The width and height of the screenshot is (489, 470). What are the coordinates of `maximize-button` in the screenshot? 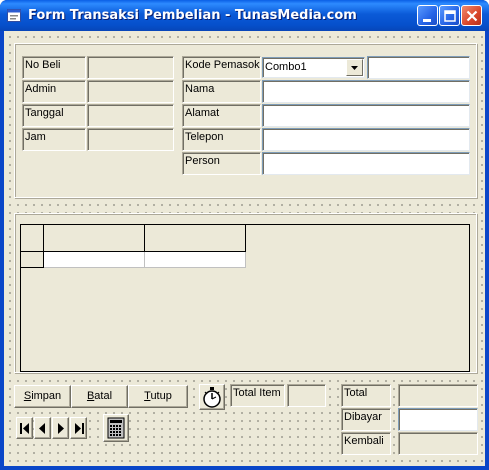 It's located at (449, 15).